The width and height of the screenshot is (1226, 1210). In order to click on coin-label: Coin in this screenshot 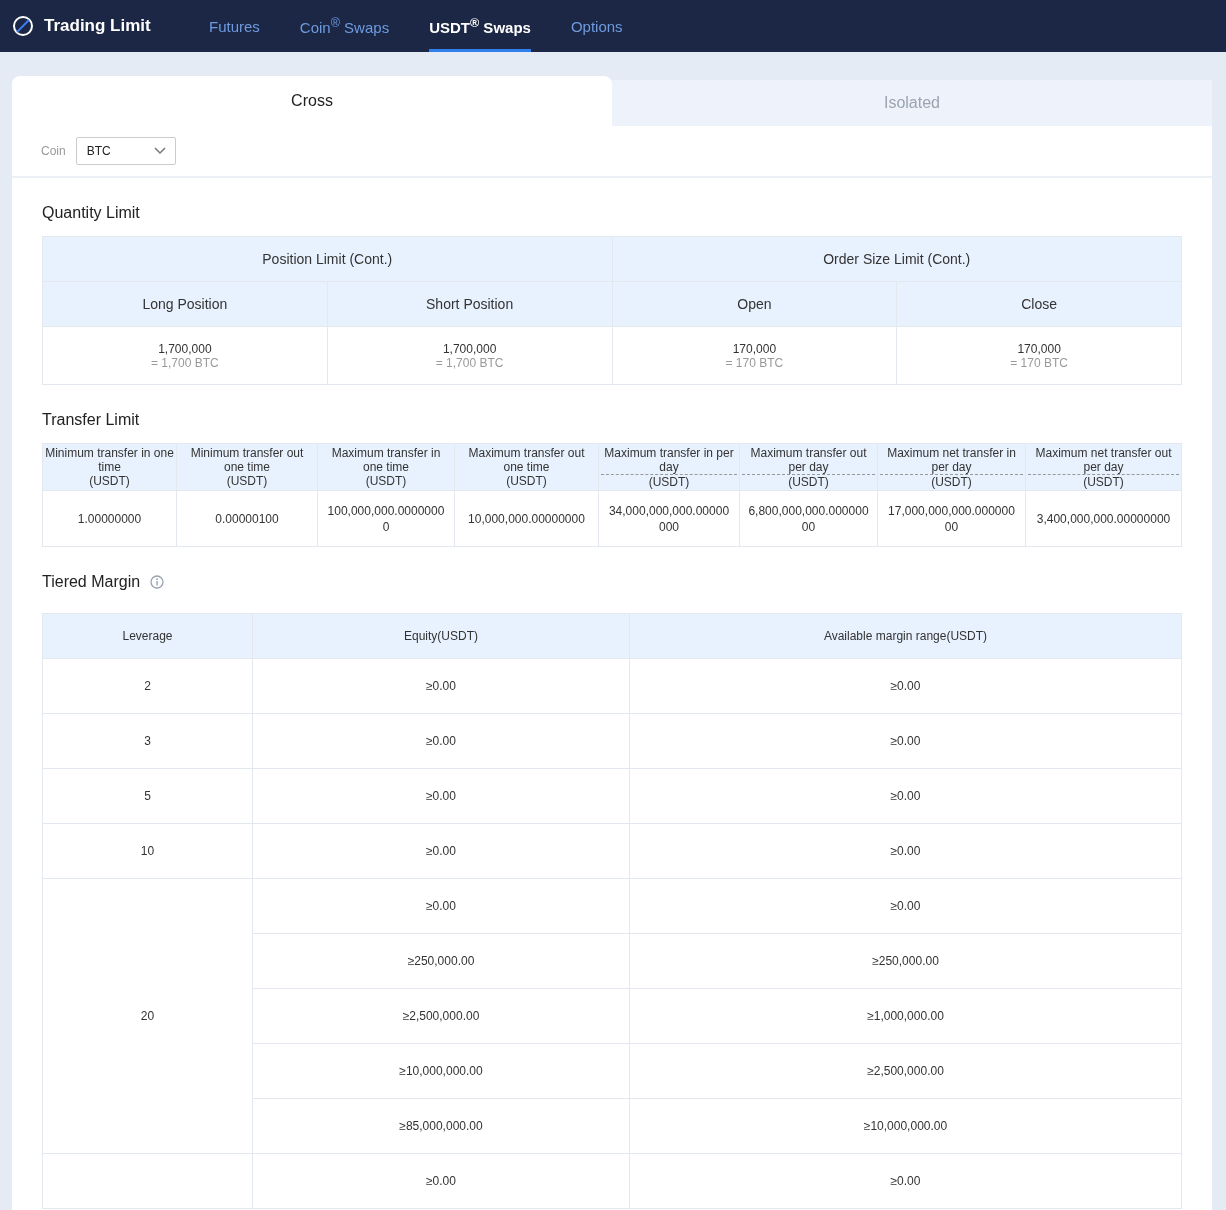, I will do `click(53, 151)`.